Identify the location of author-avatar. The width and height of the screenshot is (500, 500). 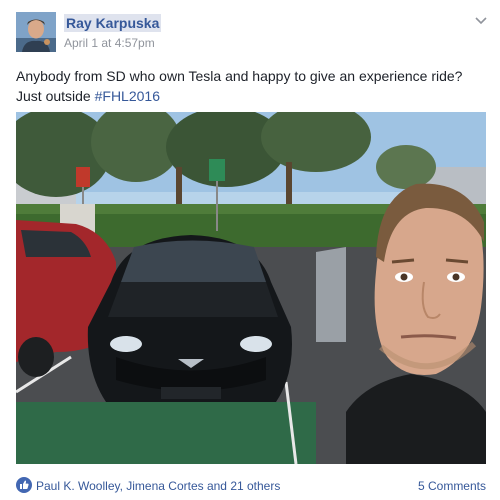
(36, 32).